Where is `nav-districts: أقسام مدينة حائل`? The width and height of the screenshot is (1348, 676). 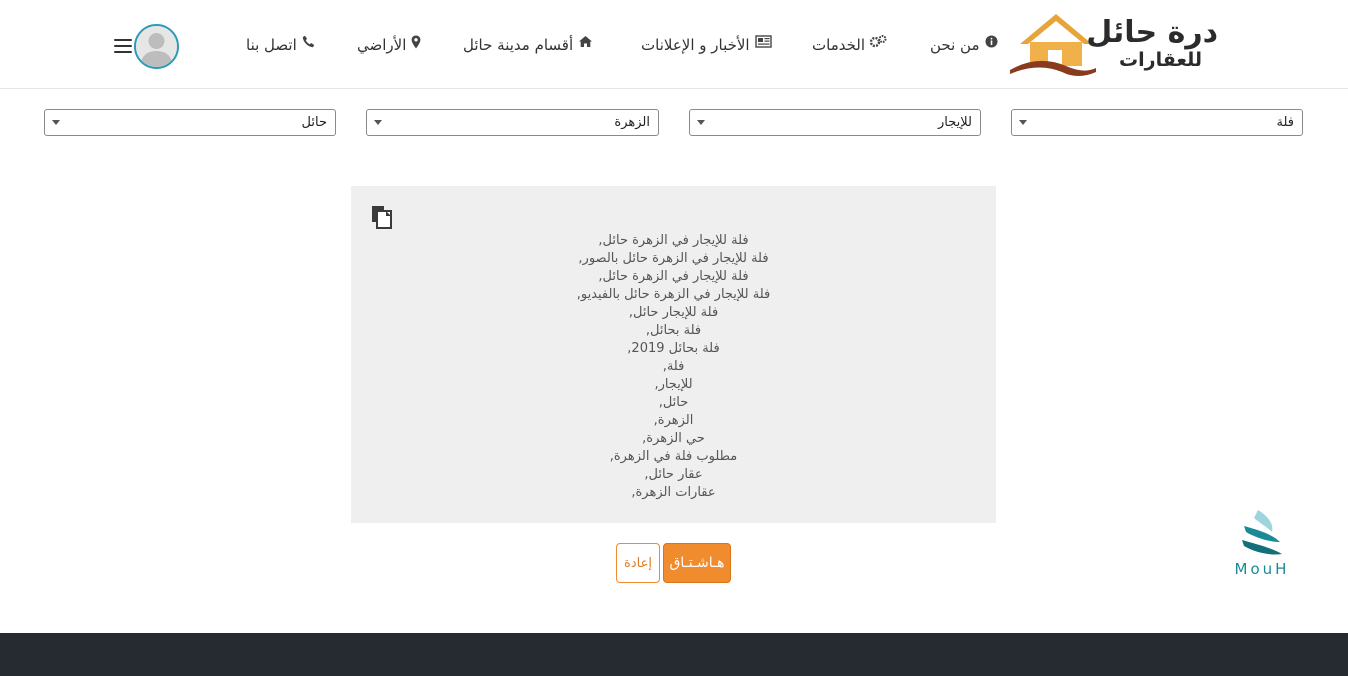
nav-districts: أقسام مدينة حائل is located at coordinates (528, 45).